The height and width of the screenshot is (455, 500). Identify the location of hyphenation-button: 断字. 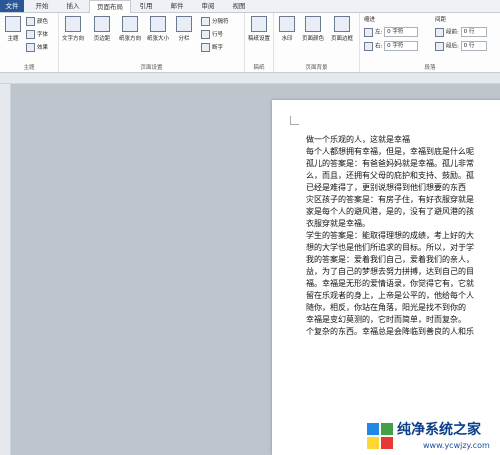
(212, 47).